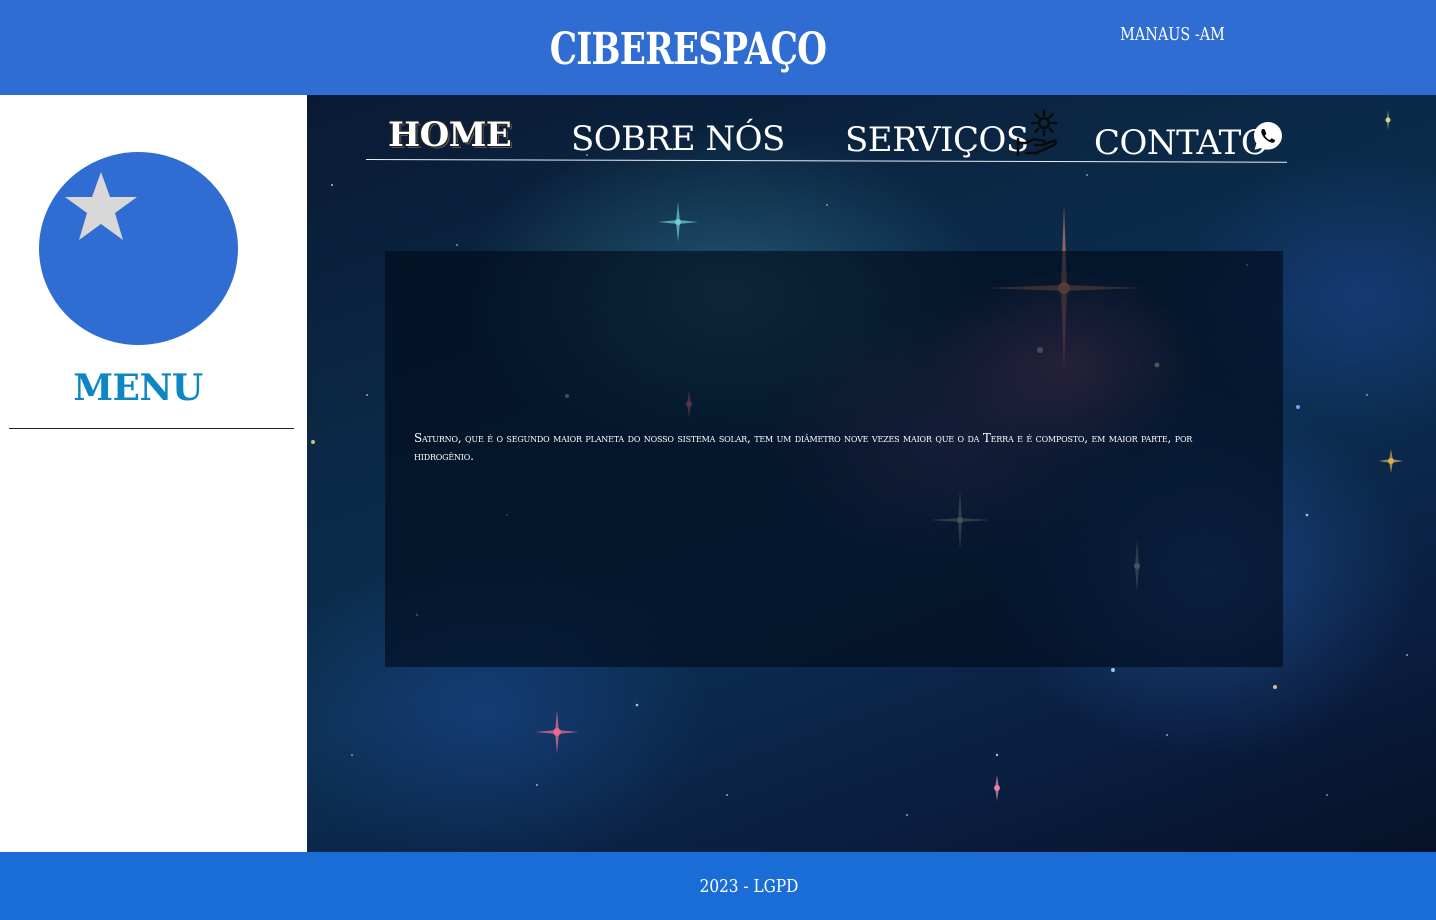  Describe the element at coordinates (688, 49) in the screenshot. I see `site-title: CIBERESPAÇO` at that location.